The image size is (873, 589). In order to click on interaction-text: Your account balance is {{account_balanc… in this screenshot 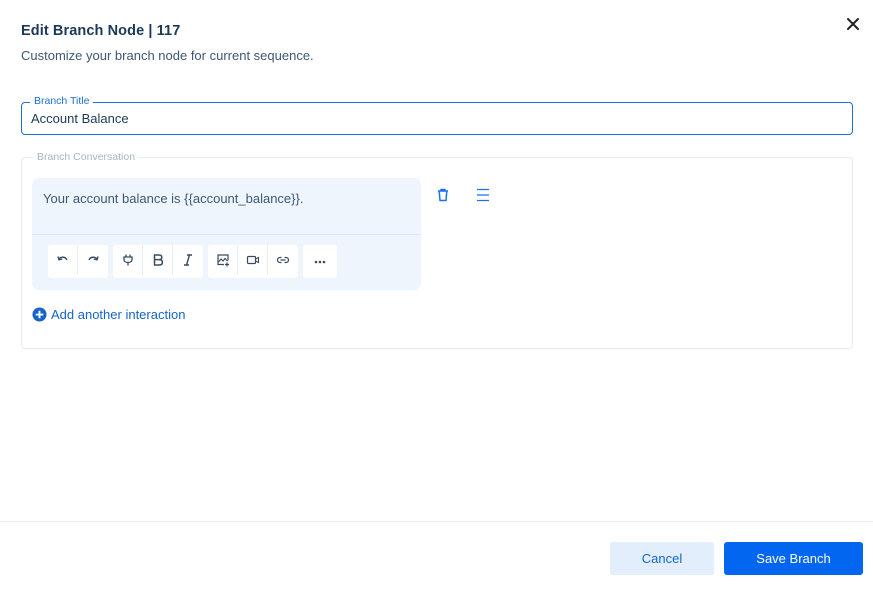, I will do `click(173, 198)`.